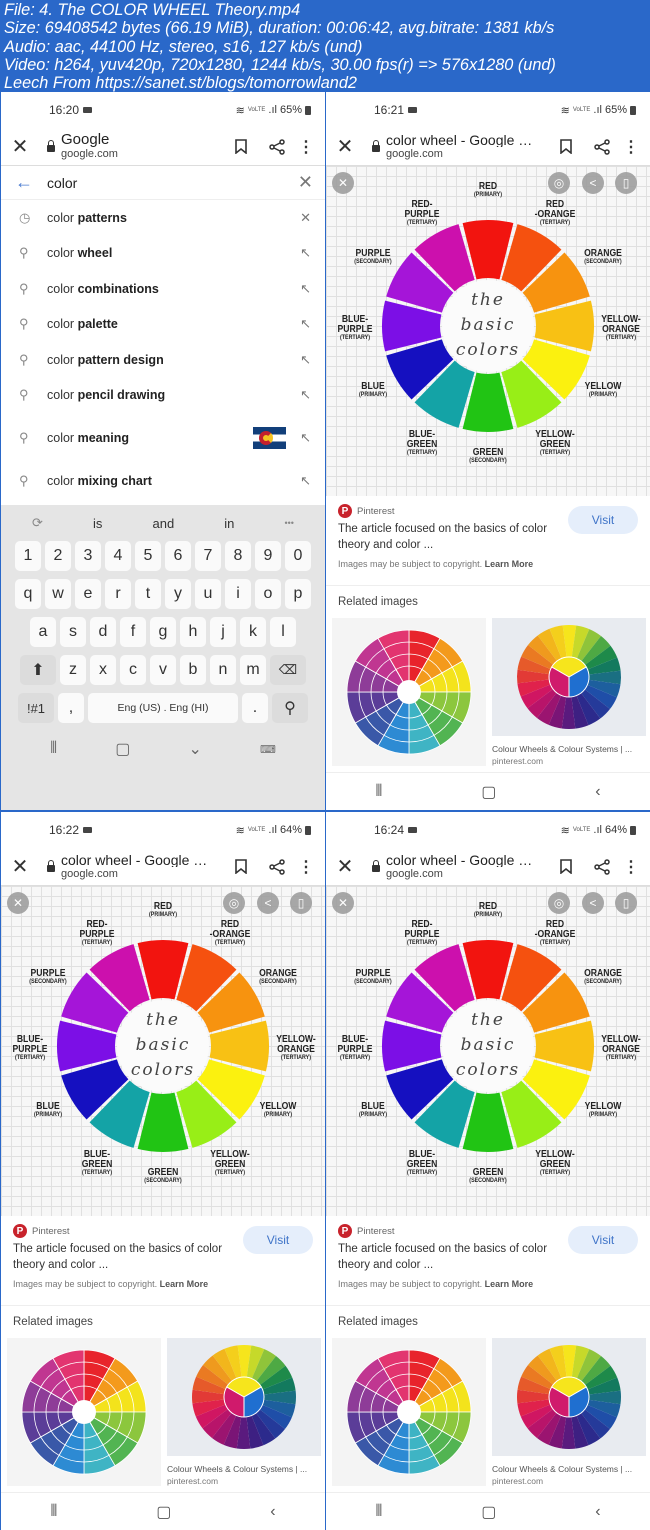  What do you see at coordinates (288, 670) in the screenshot?
I see `backspace-key: ⌫` at bounding box center [288, 670].